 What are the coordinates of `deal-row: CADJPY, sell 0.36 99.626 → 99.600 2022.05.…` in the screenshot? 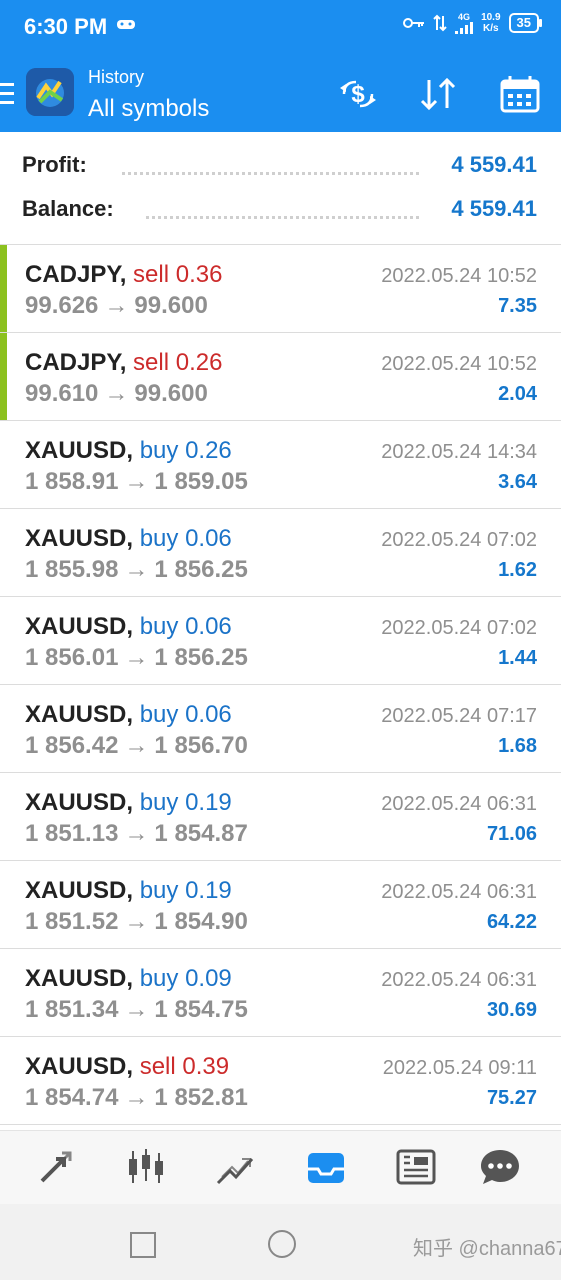 It's located at (280, 289).